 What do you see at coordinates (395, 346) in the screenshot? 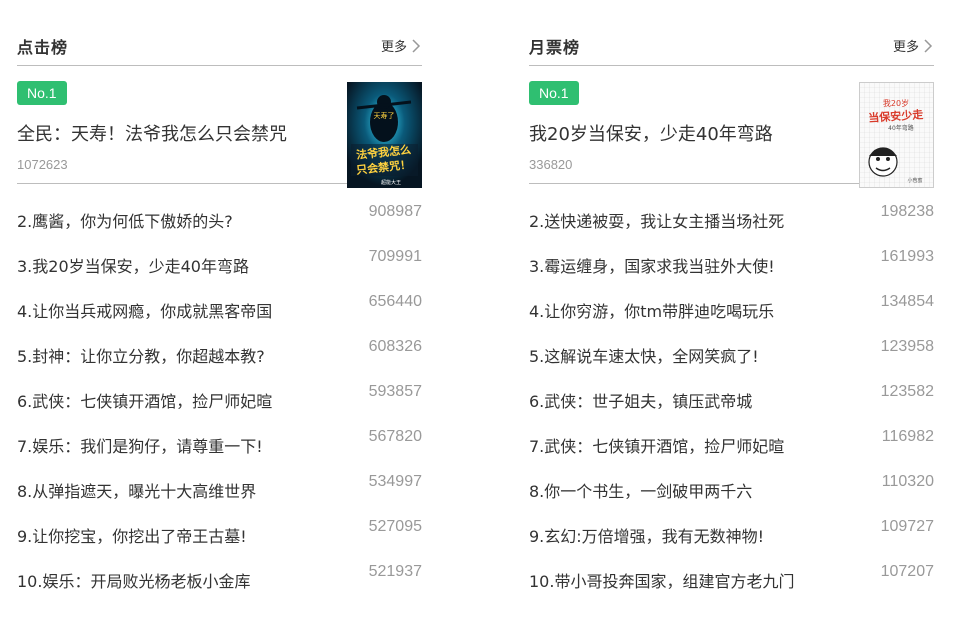
I see `click-count: 608326` at bounding box center [395, 346].